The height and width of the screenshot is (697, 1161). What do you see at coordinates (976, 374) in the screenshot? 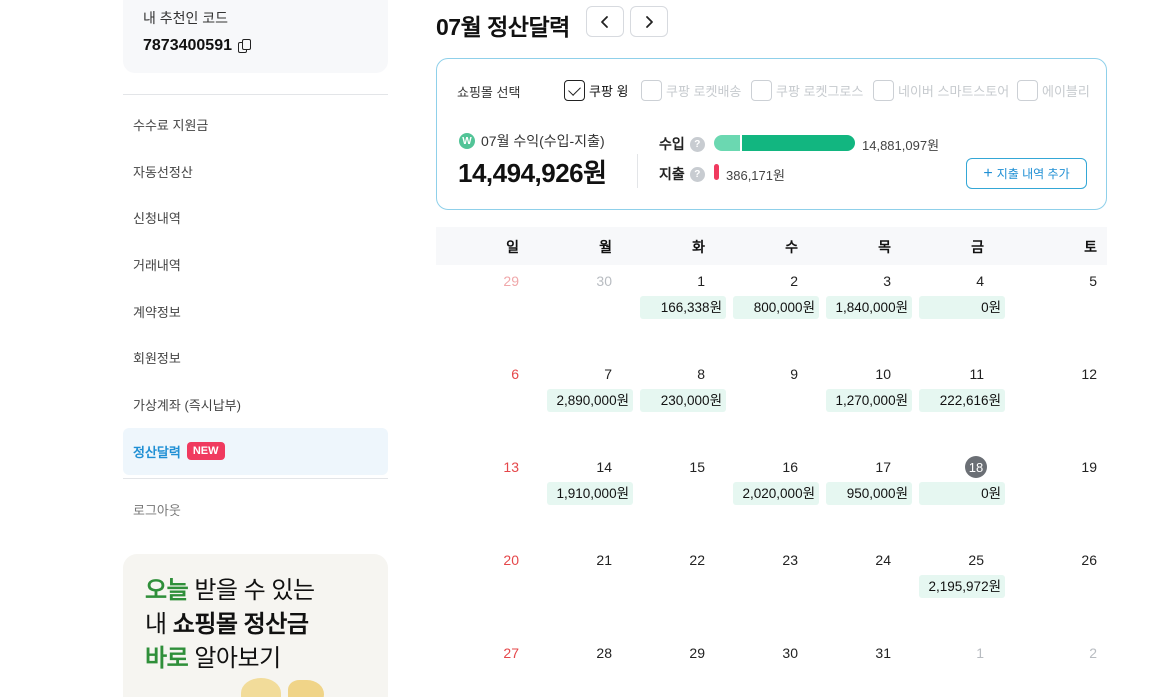
I see `day-number: 11` at bounding box center [976, 374].